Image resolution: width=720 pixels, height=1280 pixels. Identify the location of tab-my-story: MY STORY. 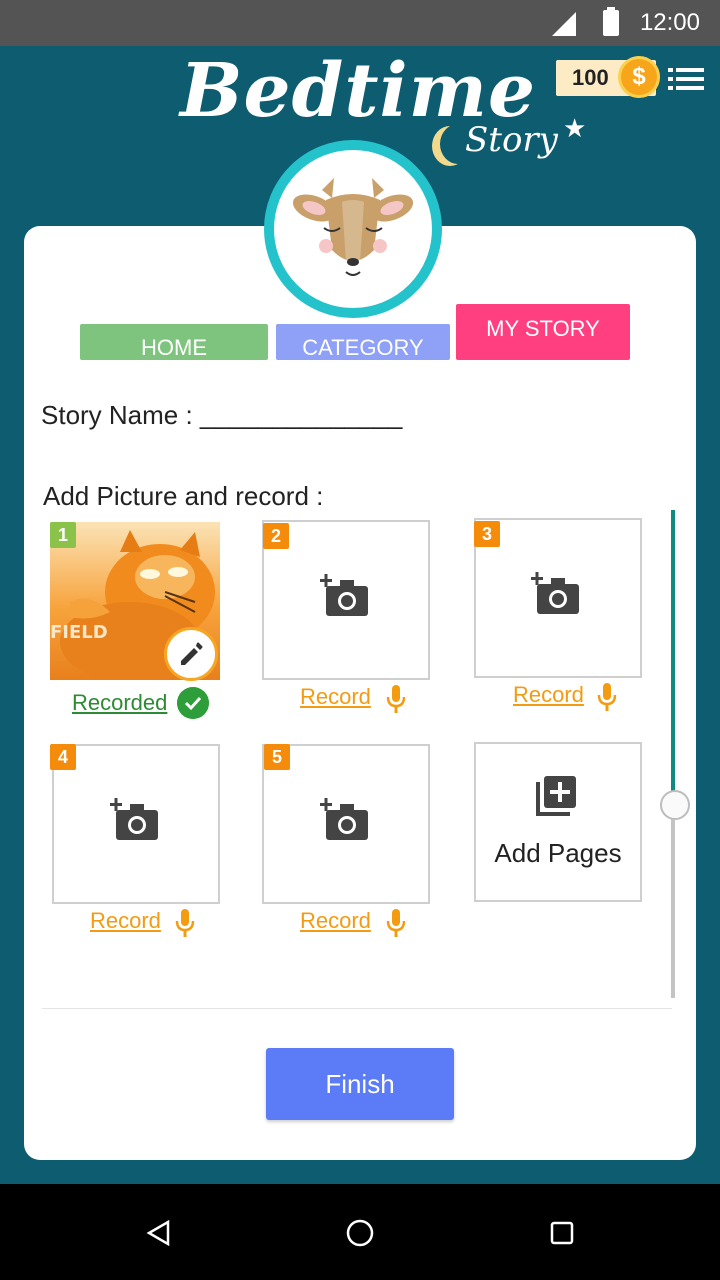
(543, 332).